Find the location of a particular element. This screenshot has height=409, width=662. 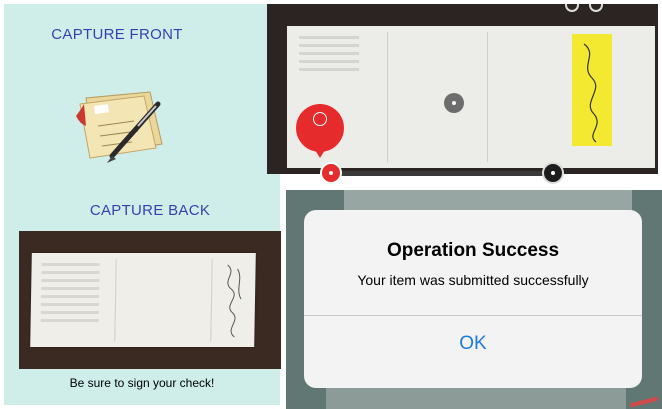

sticky-note is located at coordinates (592, 90).